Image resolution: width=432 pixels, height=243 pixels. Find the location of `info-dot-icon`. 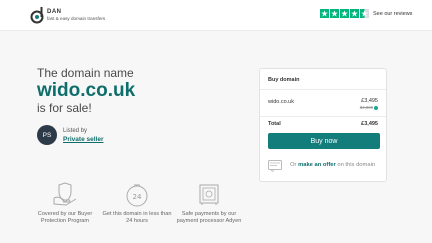

info-dot-icon is located at coordinates (376, 107).